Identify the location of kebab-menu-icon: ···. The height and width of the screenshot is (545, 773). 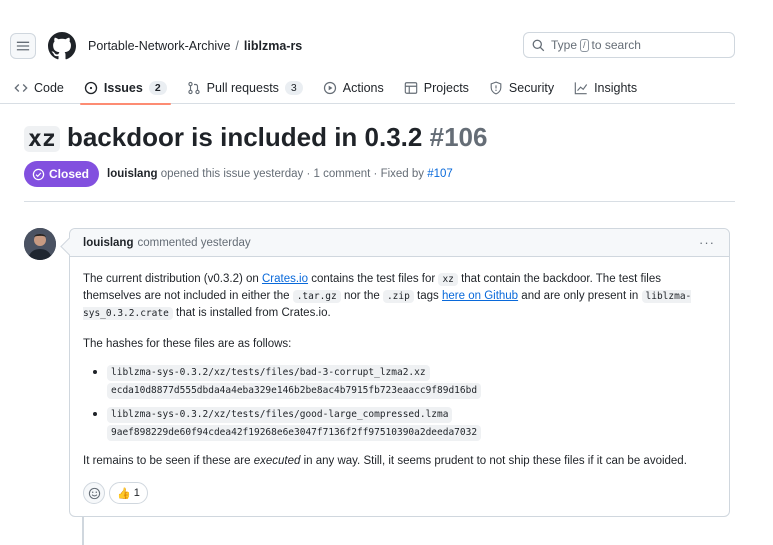
(707, 242).